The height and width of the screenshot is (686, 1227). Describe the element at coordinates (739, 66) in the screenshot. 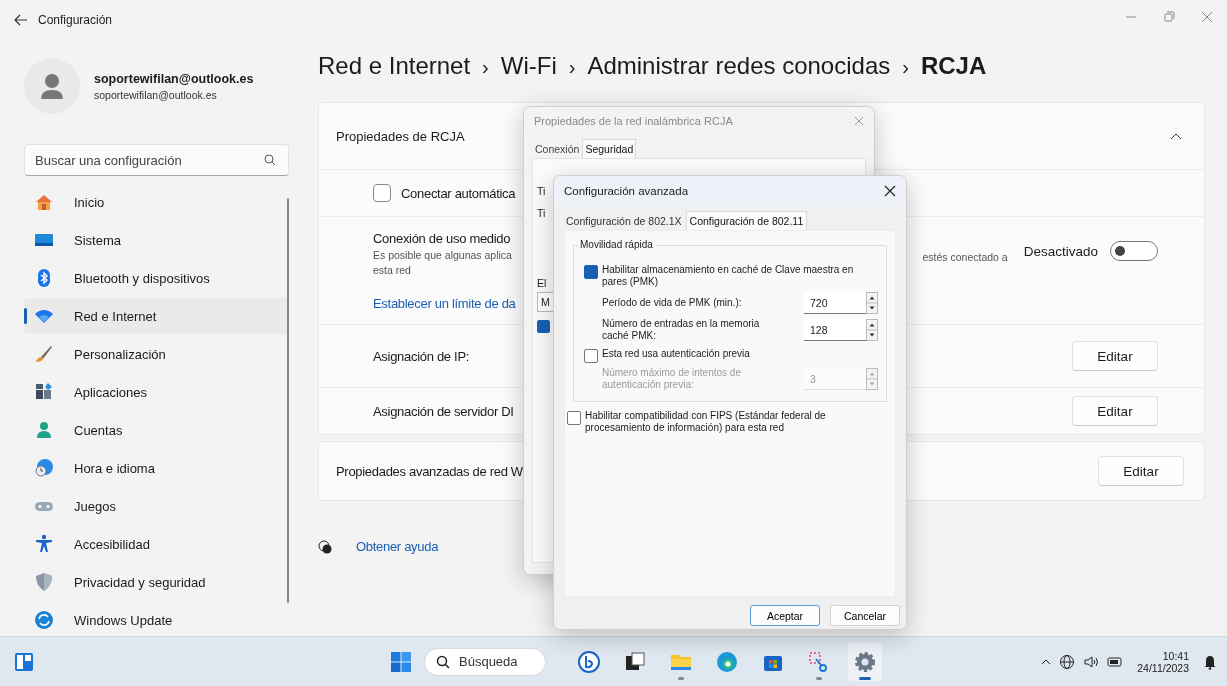

I see `breadcrumb-link: Administrar redes conocidas` at that location.